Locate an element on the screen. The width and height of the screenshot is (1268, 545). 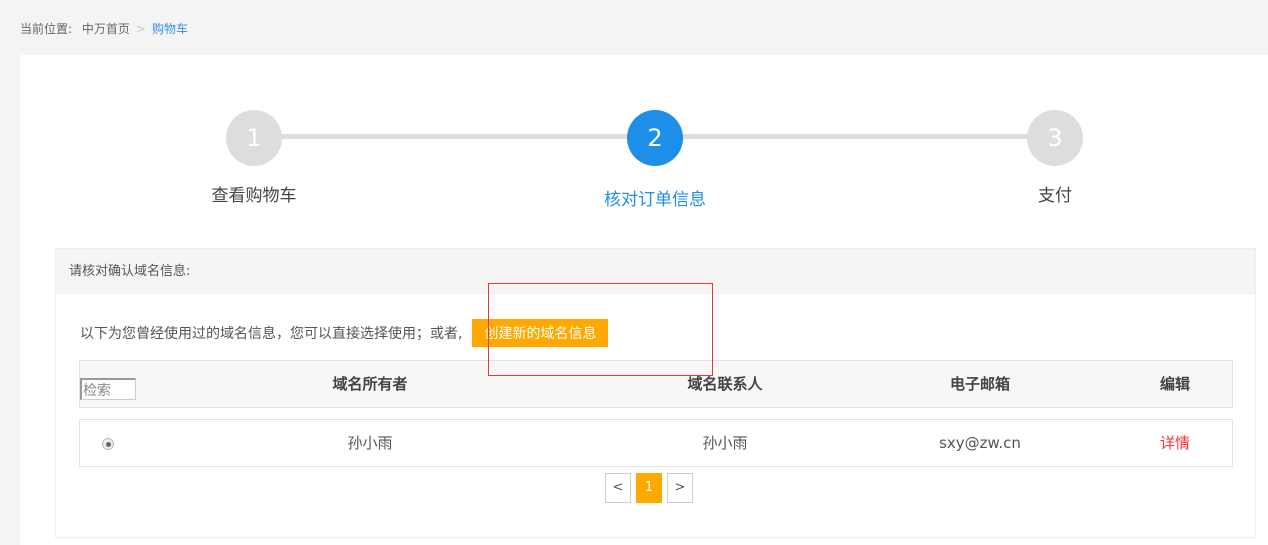
next-page-button: > is located at coordinates (680, 488).